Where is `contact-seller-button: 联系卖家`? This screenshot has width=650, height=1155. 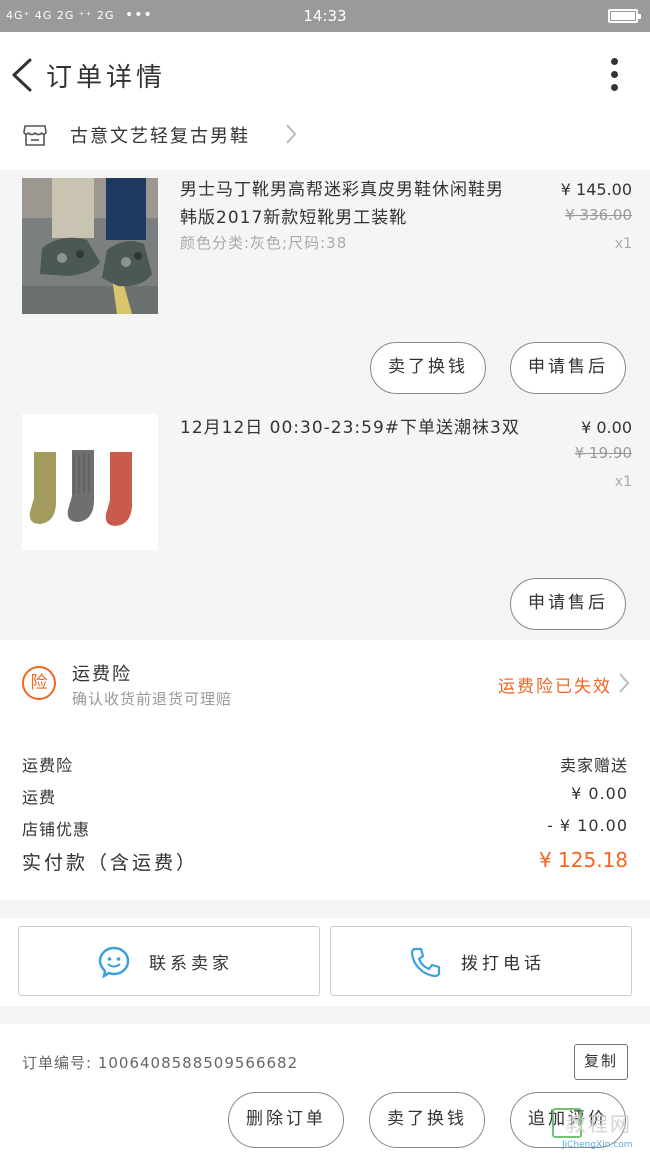
contact-seller-button: 联系卖家 is located at coordinates (169, 961).